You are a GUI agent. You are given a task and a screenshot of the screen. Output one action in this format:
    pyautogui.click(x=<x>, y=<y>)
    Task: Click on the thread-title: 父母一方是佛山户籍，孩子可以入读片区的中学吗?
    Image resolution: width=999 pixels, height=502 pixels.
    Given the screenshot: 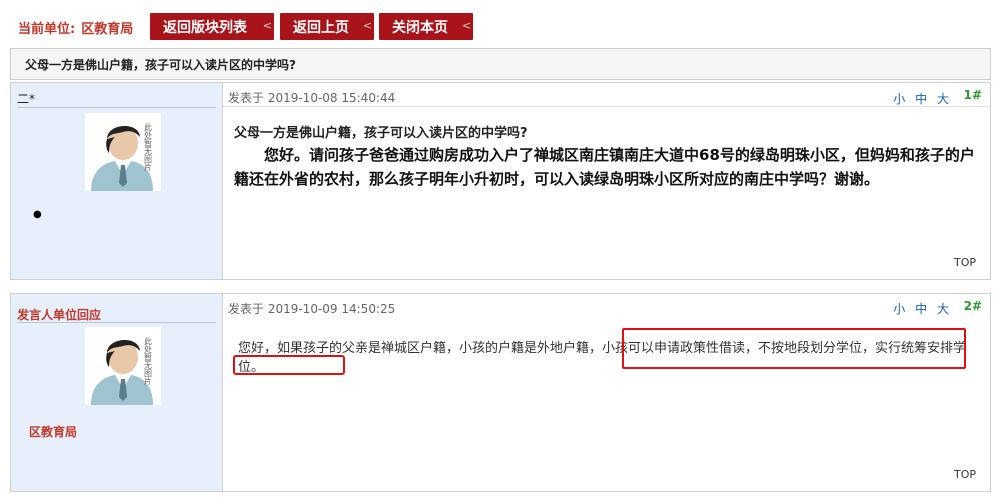 What is the action you would take?
    pyautogui.click(x=160, y=64)
    